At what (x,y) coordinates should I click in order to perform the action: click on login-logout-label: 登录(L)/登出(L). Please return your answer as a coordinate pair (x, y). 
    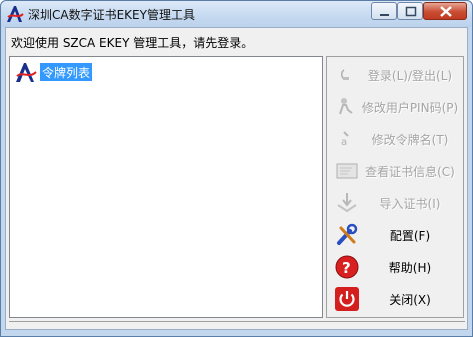
    Looking at the image, I should click on (410, 76).